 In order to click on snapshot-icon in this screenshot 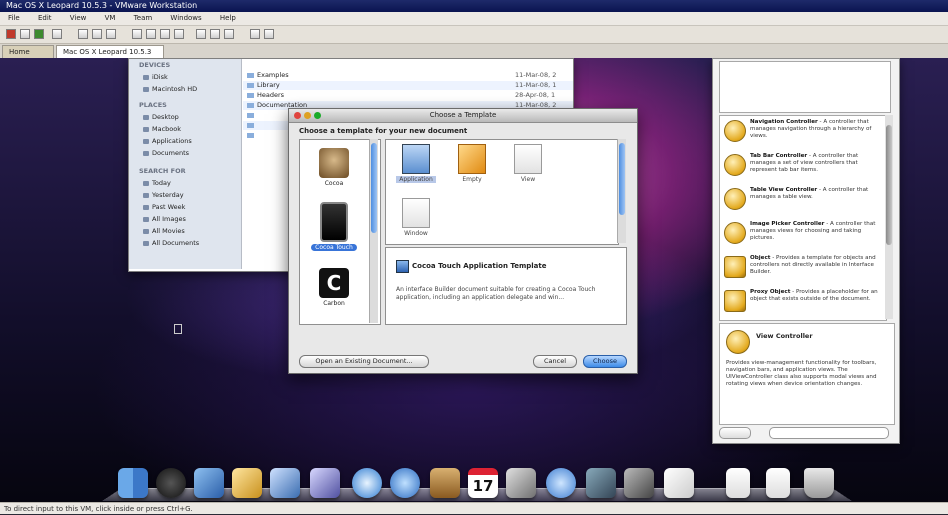, I will do `click(83, 34)`.